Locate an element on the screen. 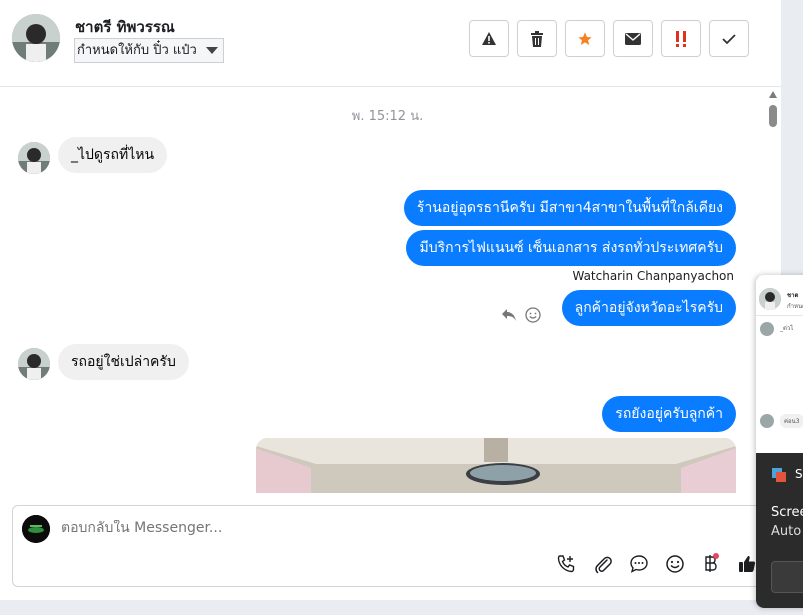 This screenshot has height=615, width=803. done-button is located at coordinates (729, 38).